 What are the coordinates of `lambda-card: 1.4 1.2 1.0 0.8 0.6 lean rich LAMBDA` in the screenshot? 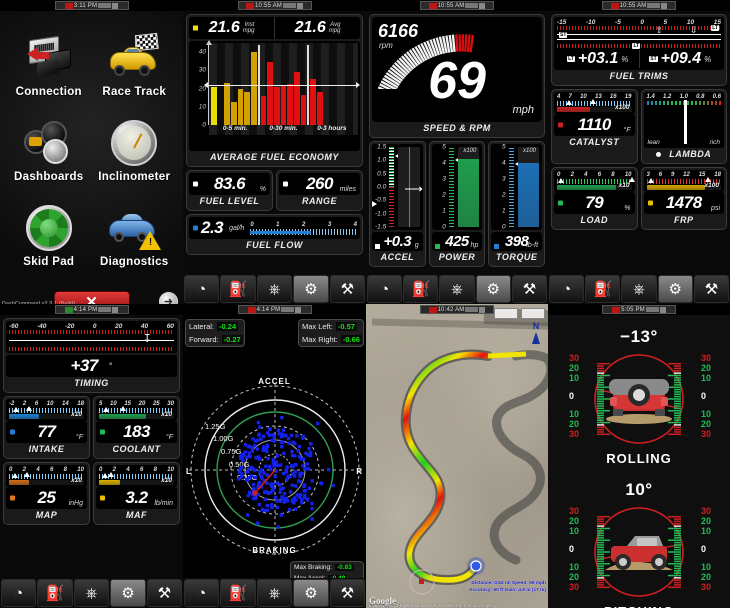 It's located at (683, 126).